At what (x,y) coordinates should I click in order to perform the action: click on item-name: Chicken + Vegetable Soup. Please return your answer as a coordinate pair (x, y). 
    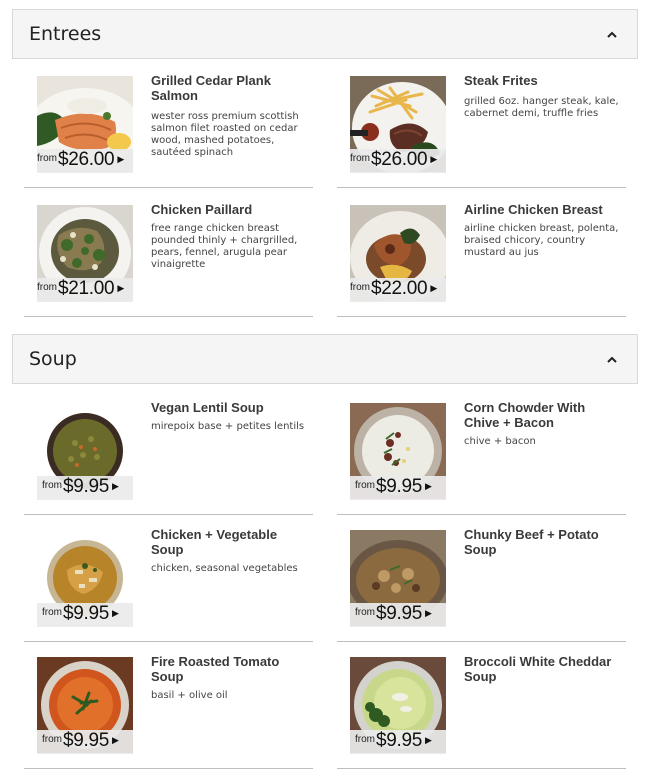
    Looking at the image, I should click on (231, 542).